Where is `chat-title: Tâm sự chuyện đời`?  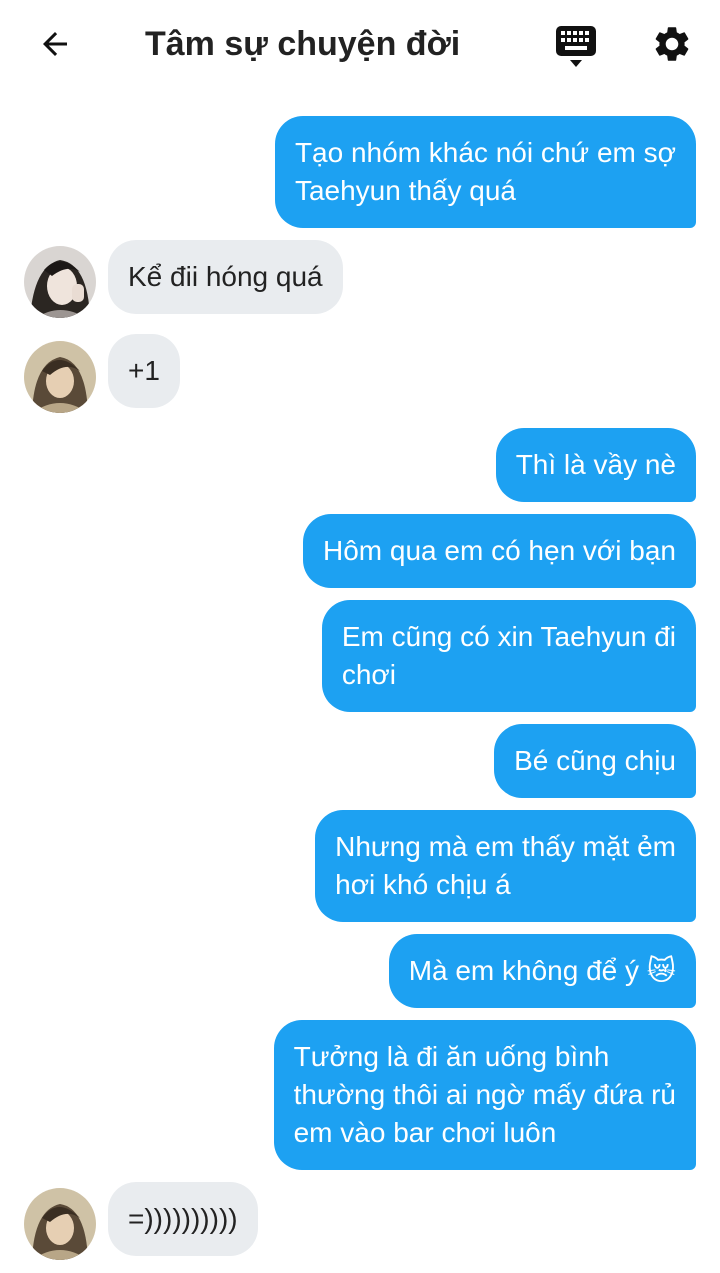 chat-title: Tâm sự chuyện đời is located at coordinates (303, 44).